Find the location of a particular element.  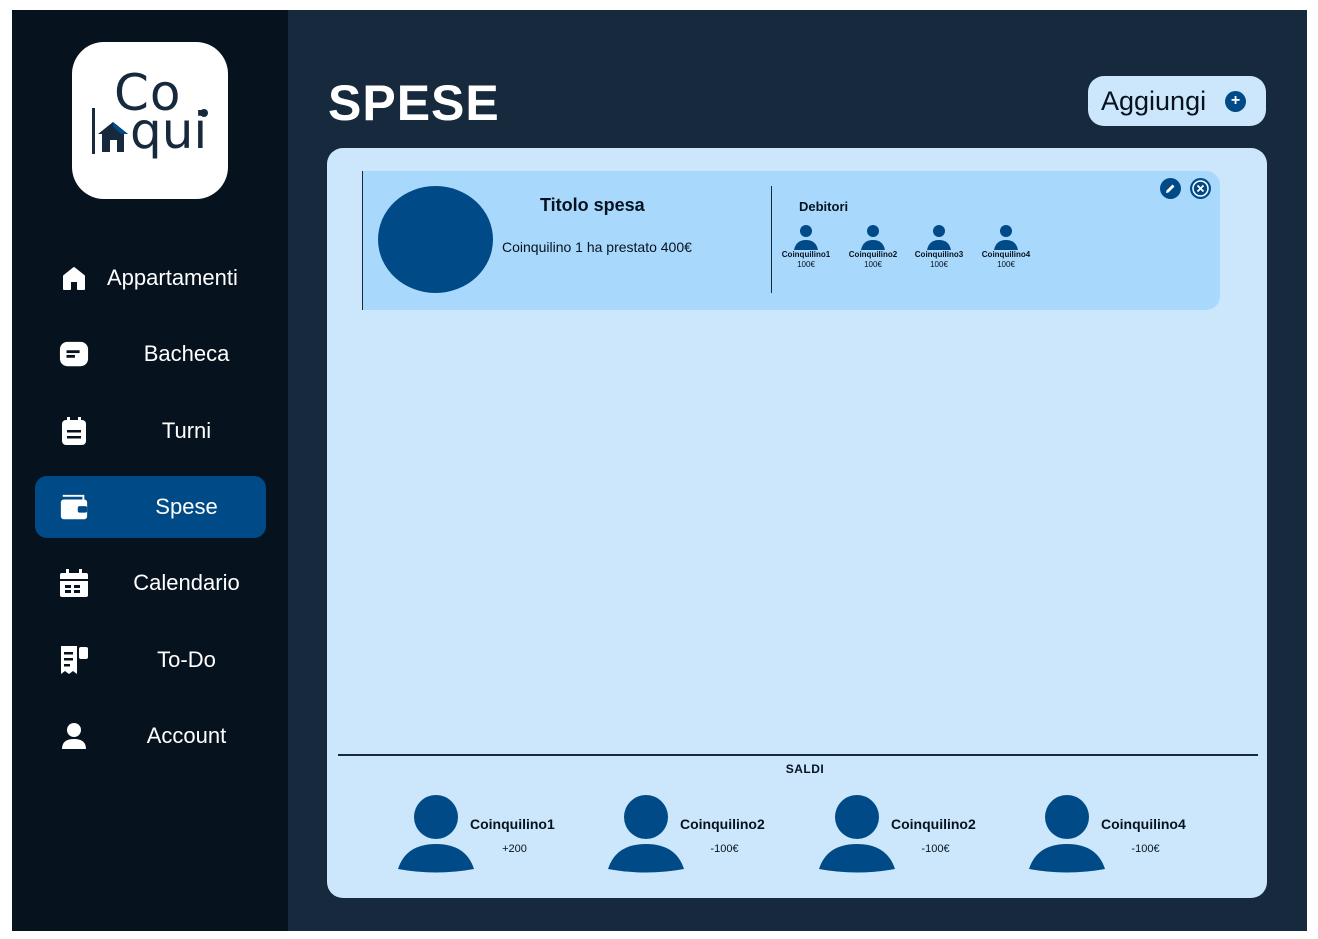

clipboard-icon is located at coordinates (74, 431).